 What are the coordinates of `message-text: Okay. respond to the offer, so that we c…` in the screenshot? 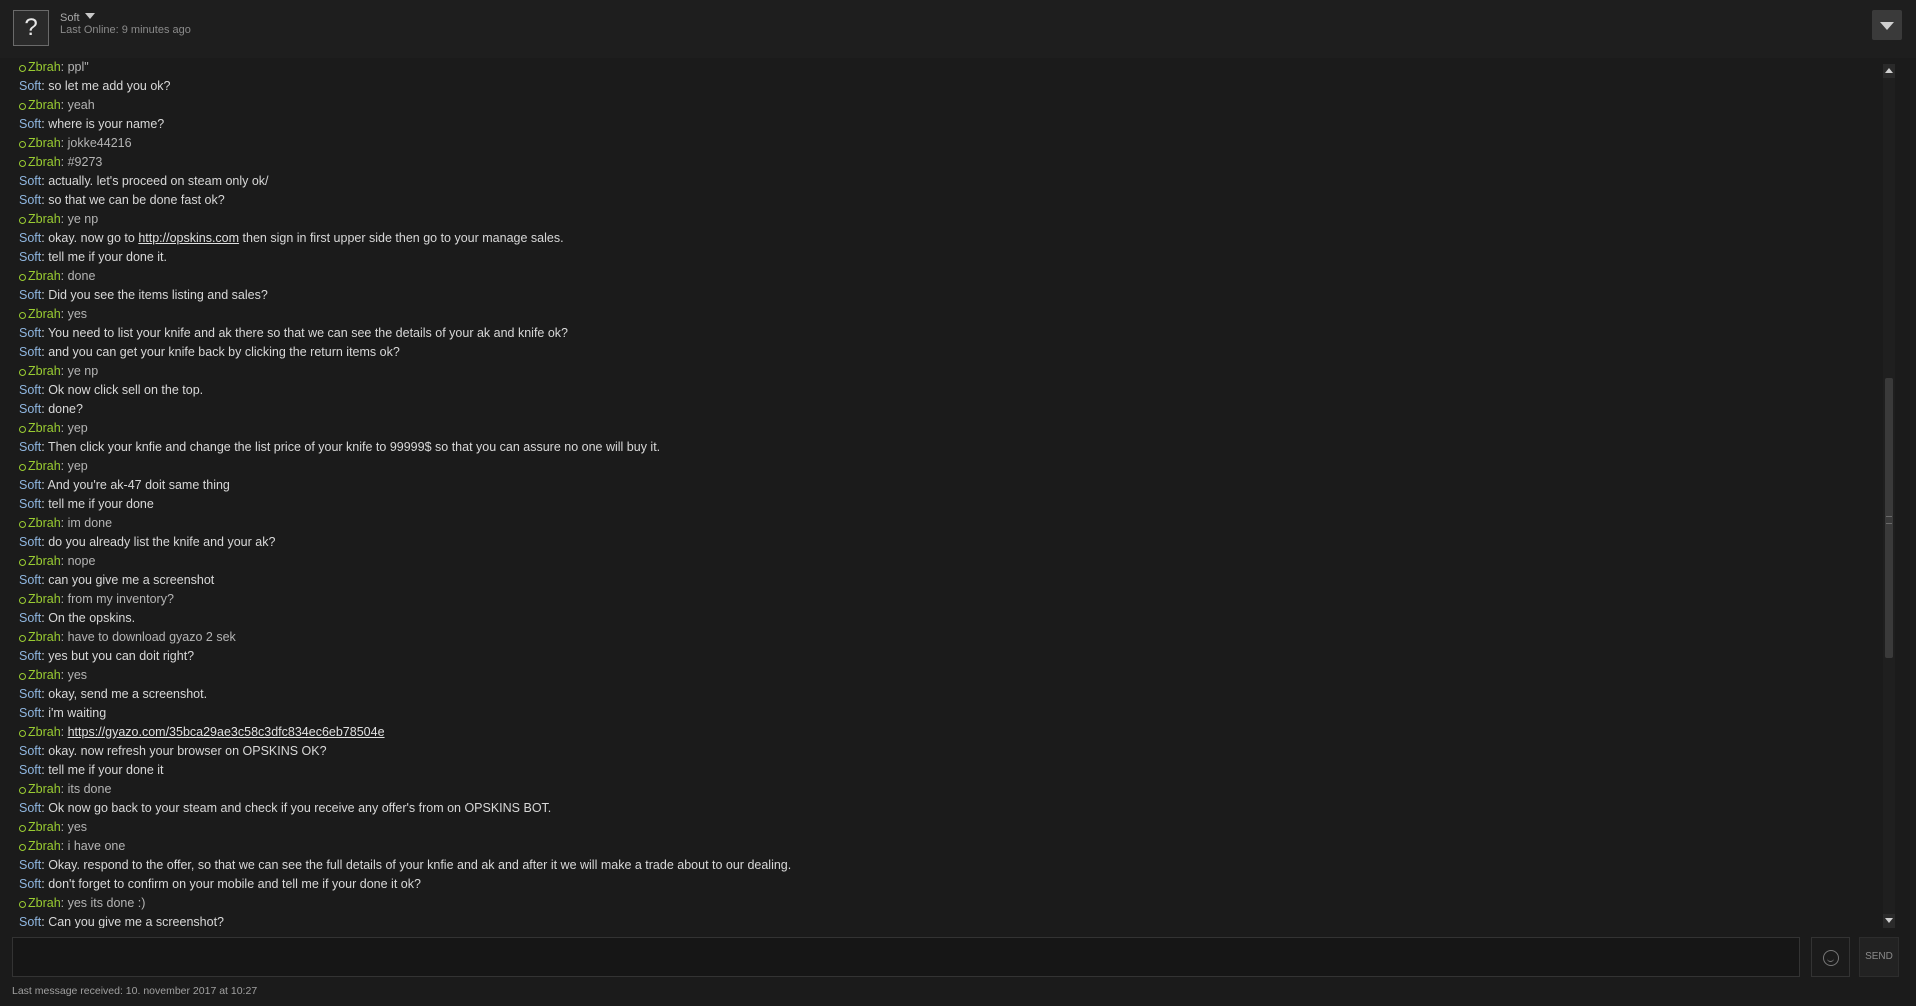 It's located at (420, 865).